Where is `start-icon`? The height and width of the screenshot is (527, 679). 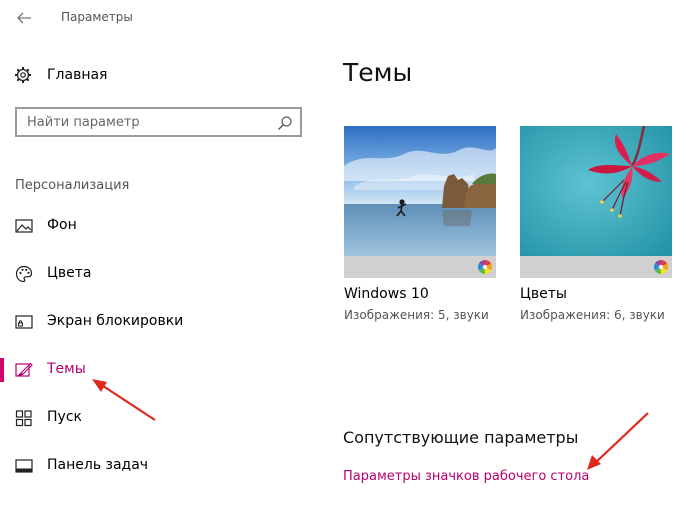 start-icon is located at coordinates (23, 418).